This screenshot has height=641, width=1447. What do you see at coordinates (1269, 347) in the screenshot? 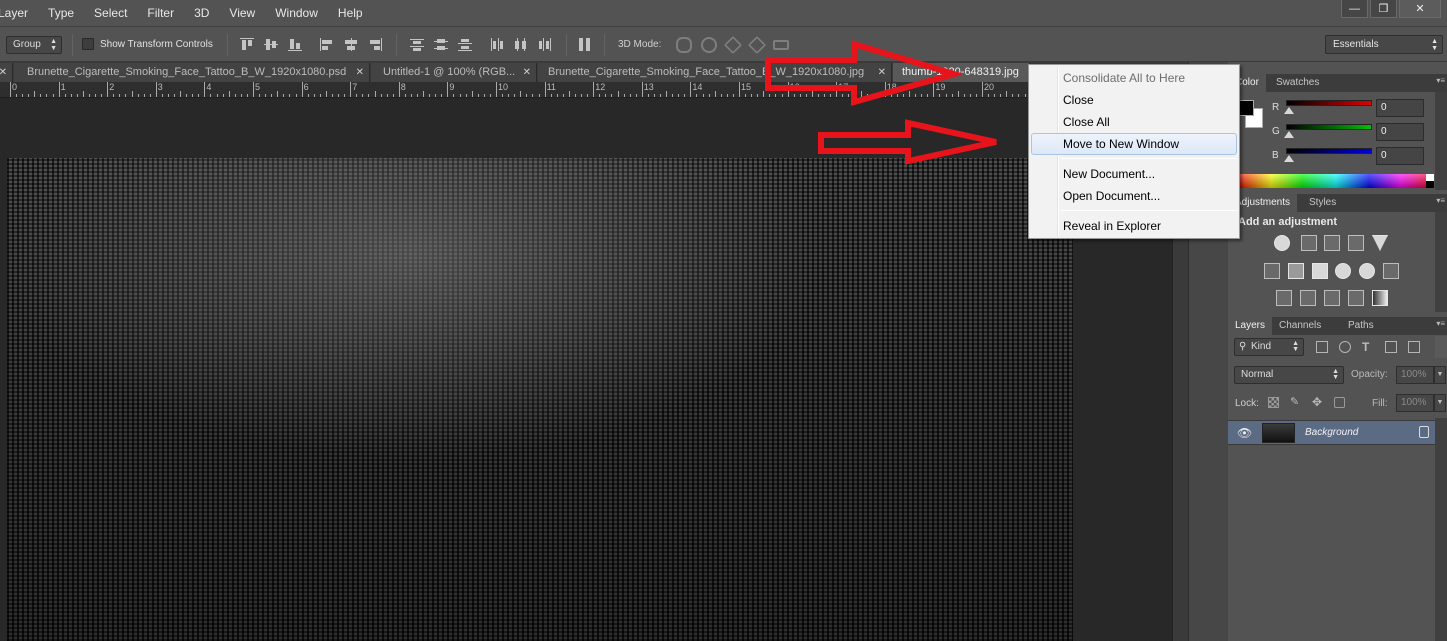
I see `layer-filter-dropdown: ⚲ Kind ▲ ▼` at bounding box center [1269, 347].